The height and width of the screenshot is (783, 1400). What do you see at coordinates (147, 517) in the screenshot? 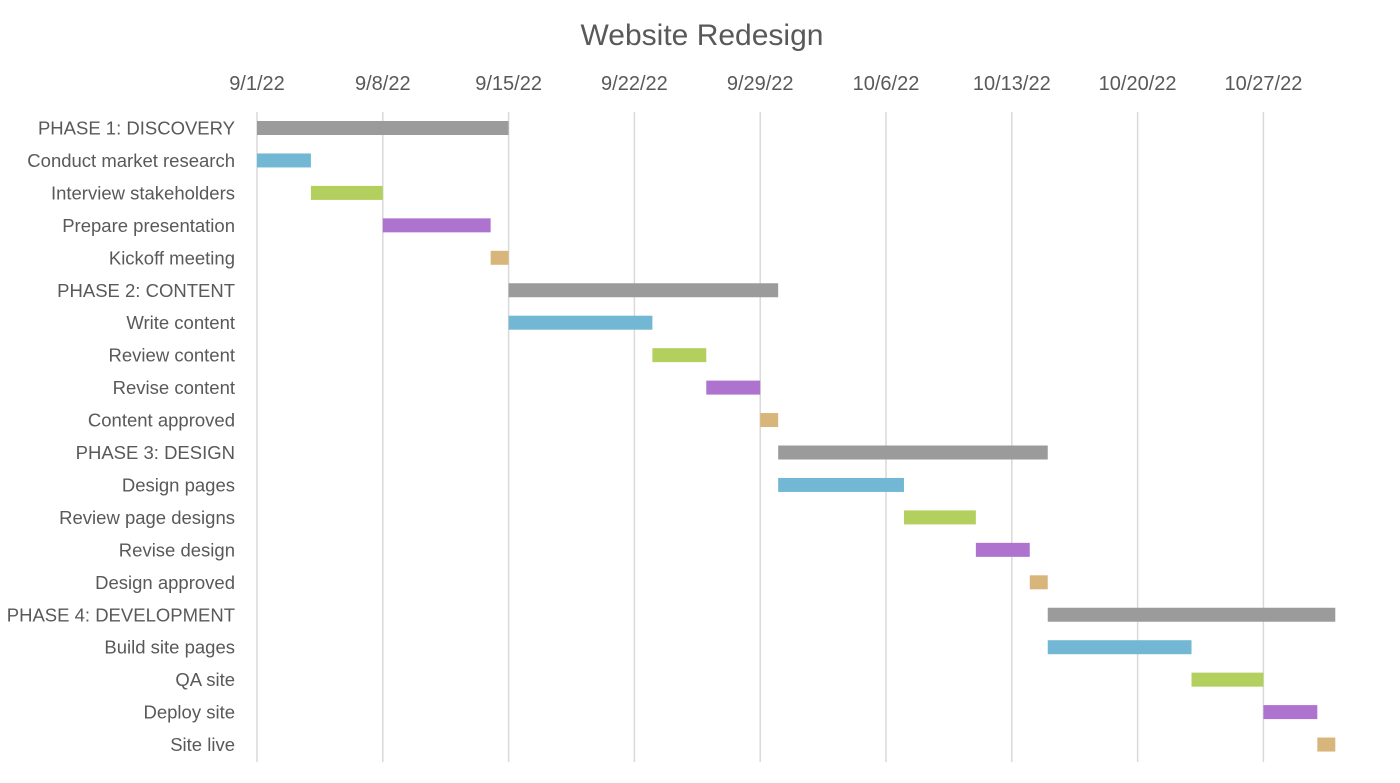
I see `task-label: Review page designs` at bounding box center [147, 517].